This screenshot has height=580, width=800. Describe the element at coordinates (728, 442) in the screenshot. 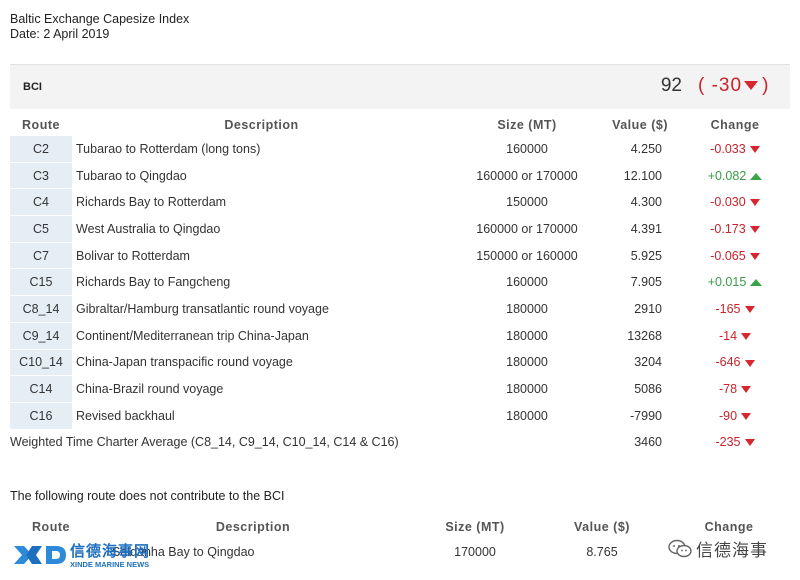

I see `average-change: -235` at that location.